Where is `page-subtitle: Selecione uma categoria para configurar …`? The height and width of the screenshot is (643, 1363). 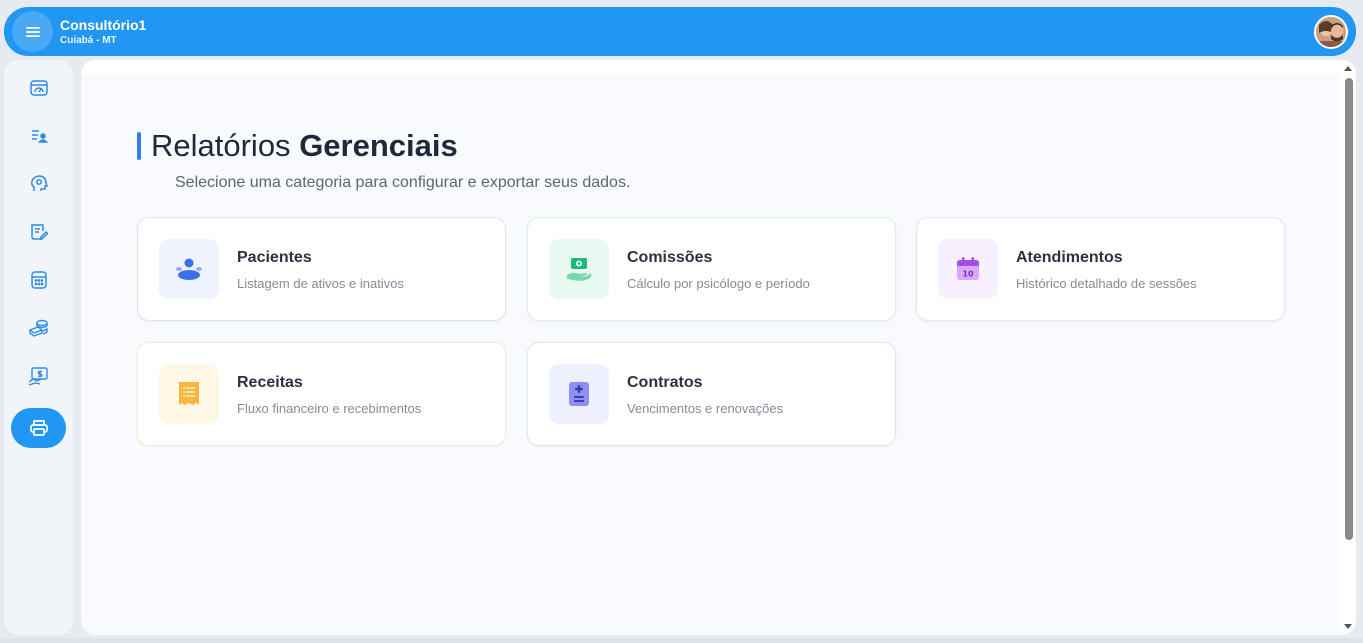
page-subtitle: Selecione uma categoria para configurar … is located at coordinates (403, 182).